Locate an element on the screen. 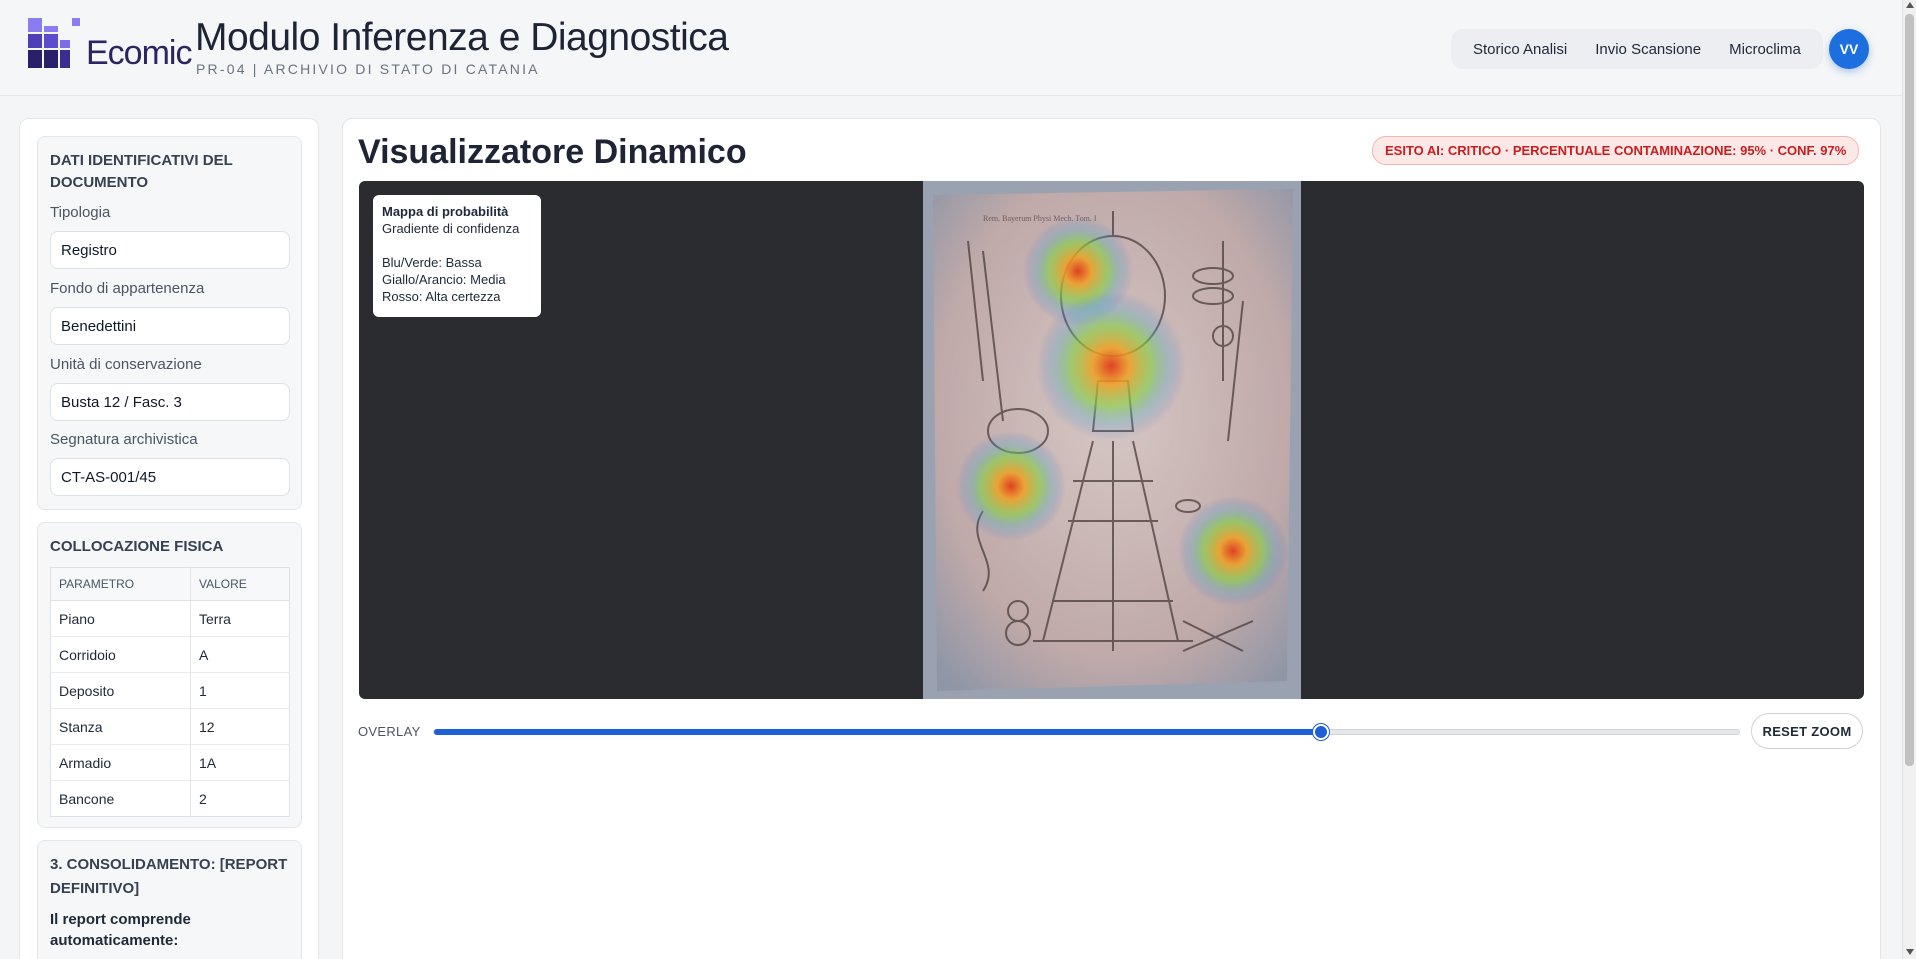 The width and height of the screenshot is (1916, 959). legend-subtitle: Gradiente di confidenza is located at coordinates (451, 228).